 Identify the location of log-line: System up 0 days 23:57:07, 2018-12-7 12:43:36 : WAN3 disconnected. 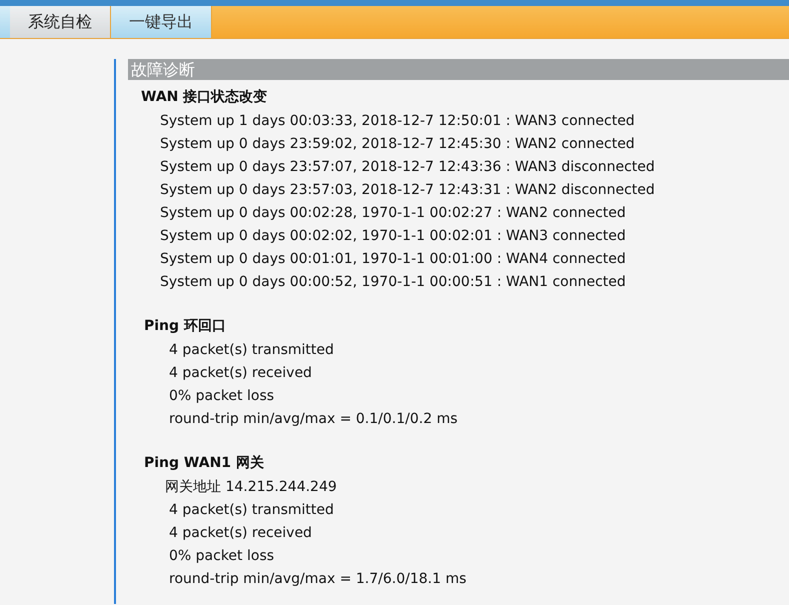
(407, 167).